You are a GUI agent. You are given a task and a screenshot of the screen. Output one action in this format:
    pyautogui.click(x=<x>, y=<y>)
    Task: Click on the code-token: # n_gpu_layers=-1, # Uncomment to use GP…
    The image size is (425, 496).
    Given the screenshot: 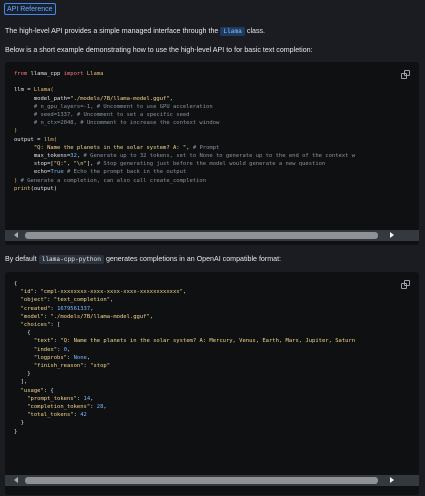 What is the action you would take?
    pyautogui.click(x=113, y=106)
    